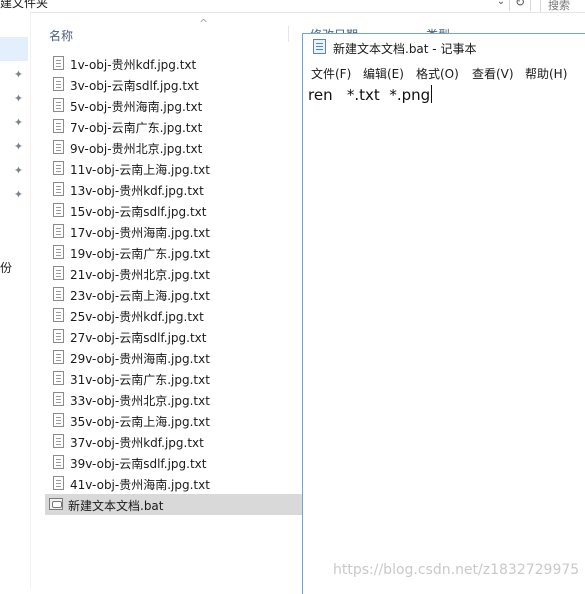  What do you see at coordinates (140, 296) in the screenshot?
I see `file-name: 23v-obj-云南上海.jpg.txt` at bounding box center [140, 296].